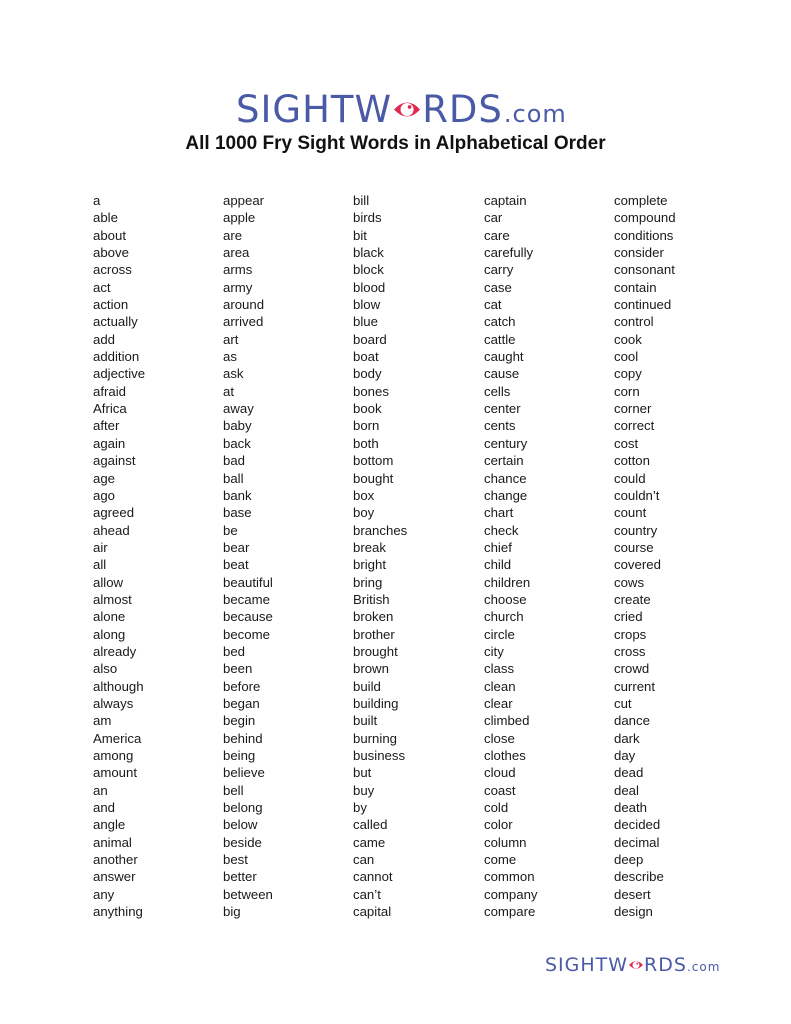 This screenshot has height=1024, width=791. Describe the element at coordinates (637, 825) in the screenshot. I see `sight-word: decided` at that location.